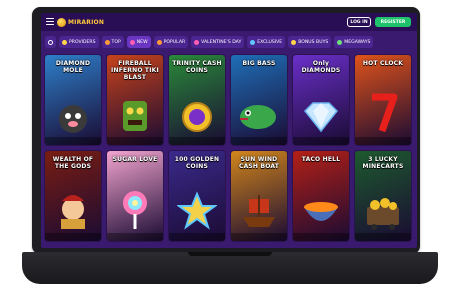  I want to click on game-title: DIAMOND MOLE, so click(73, 67).